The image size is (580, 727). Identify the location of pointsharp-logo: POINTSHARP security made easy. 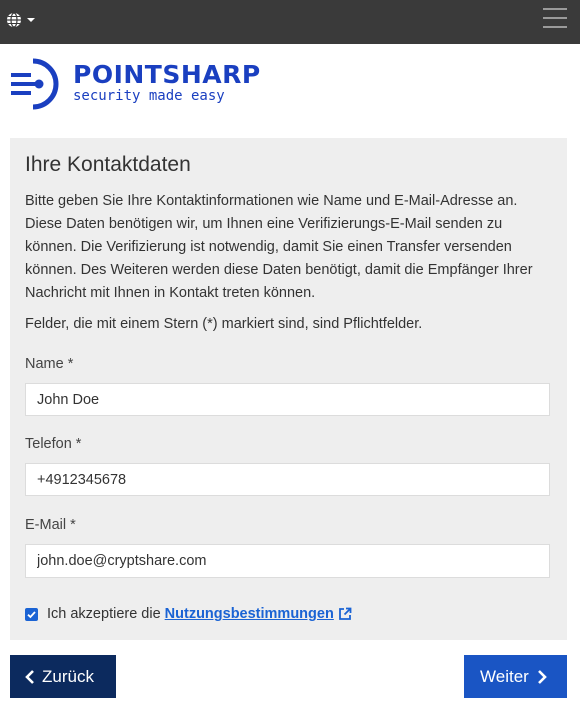
(145, 84).